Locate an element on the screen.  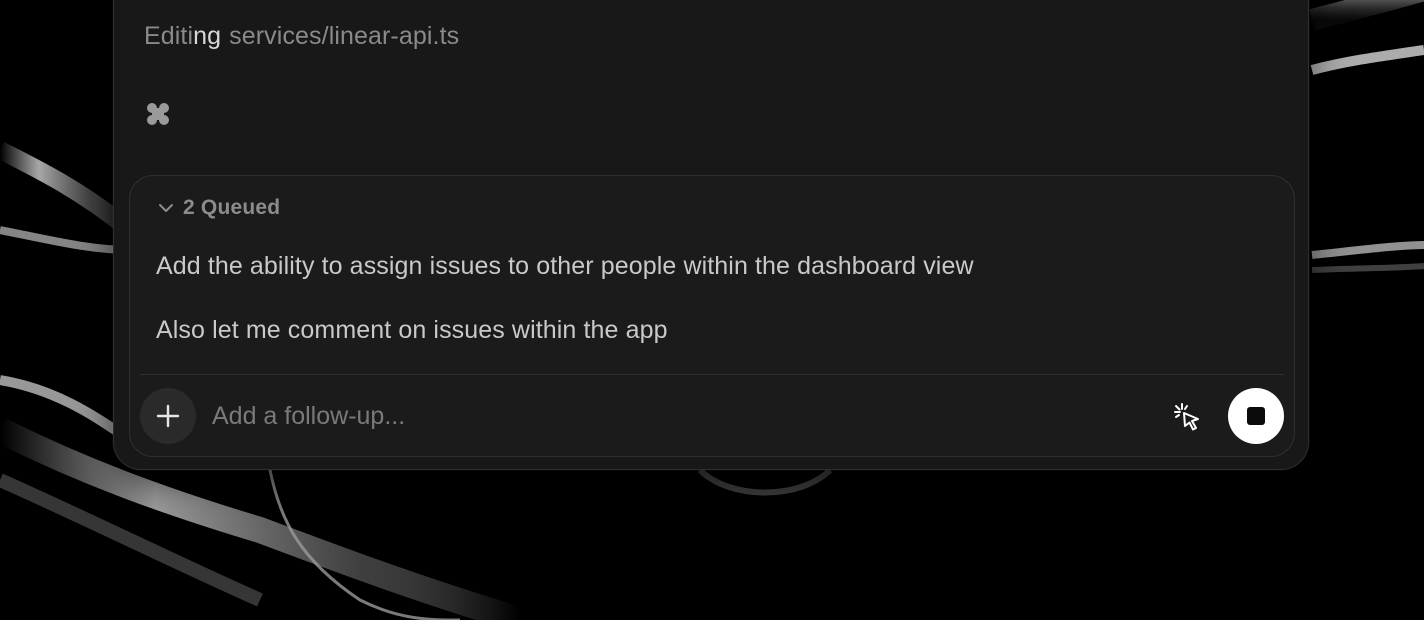
plus-icon is located at coordinates (168, 416).